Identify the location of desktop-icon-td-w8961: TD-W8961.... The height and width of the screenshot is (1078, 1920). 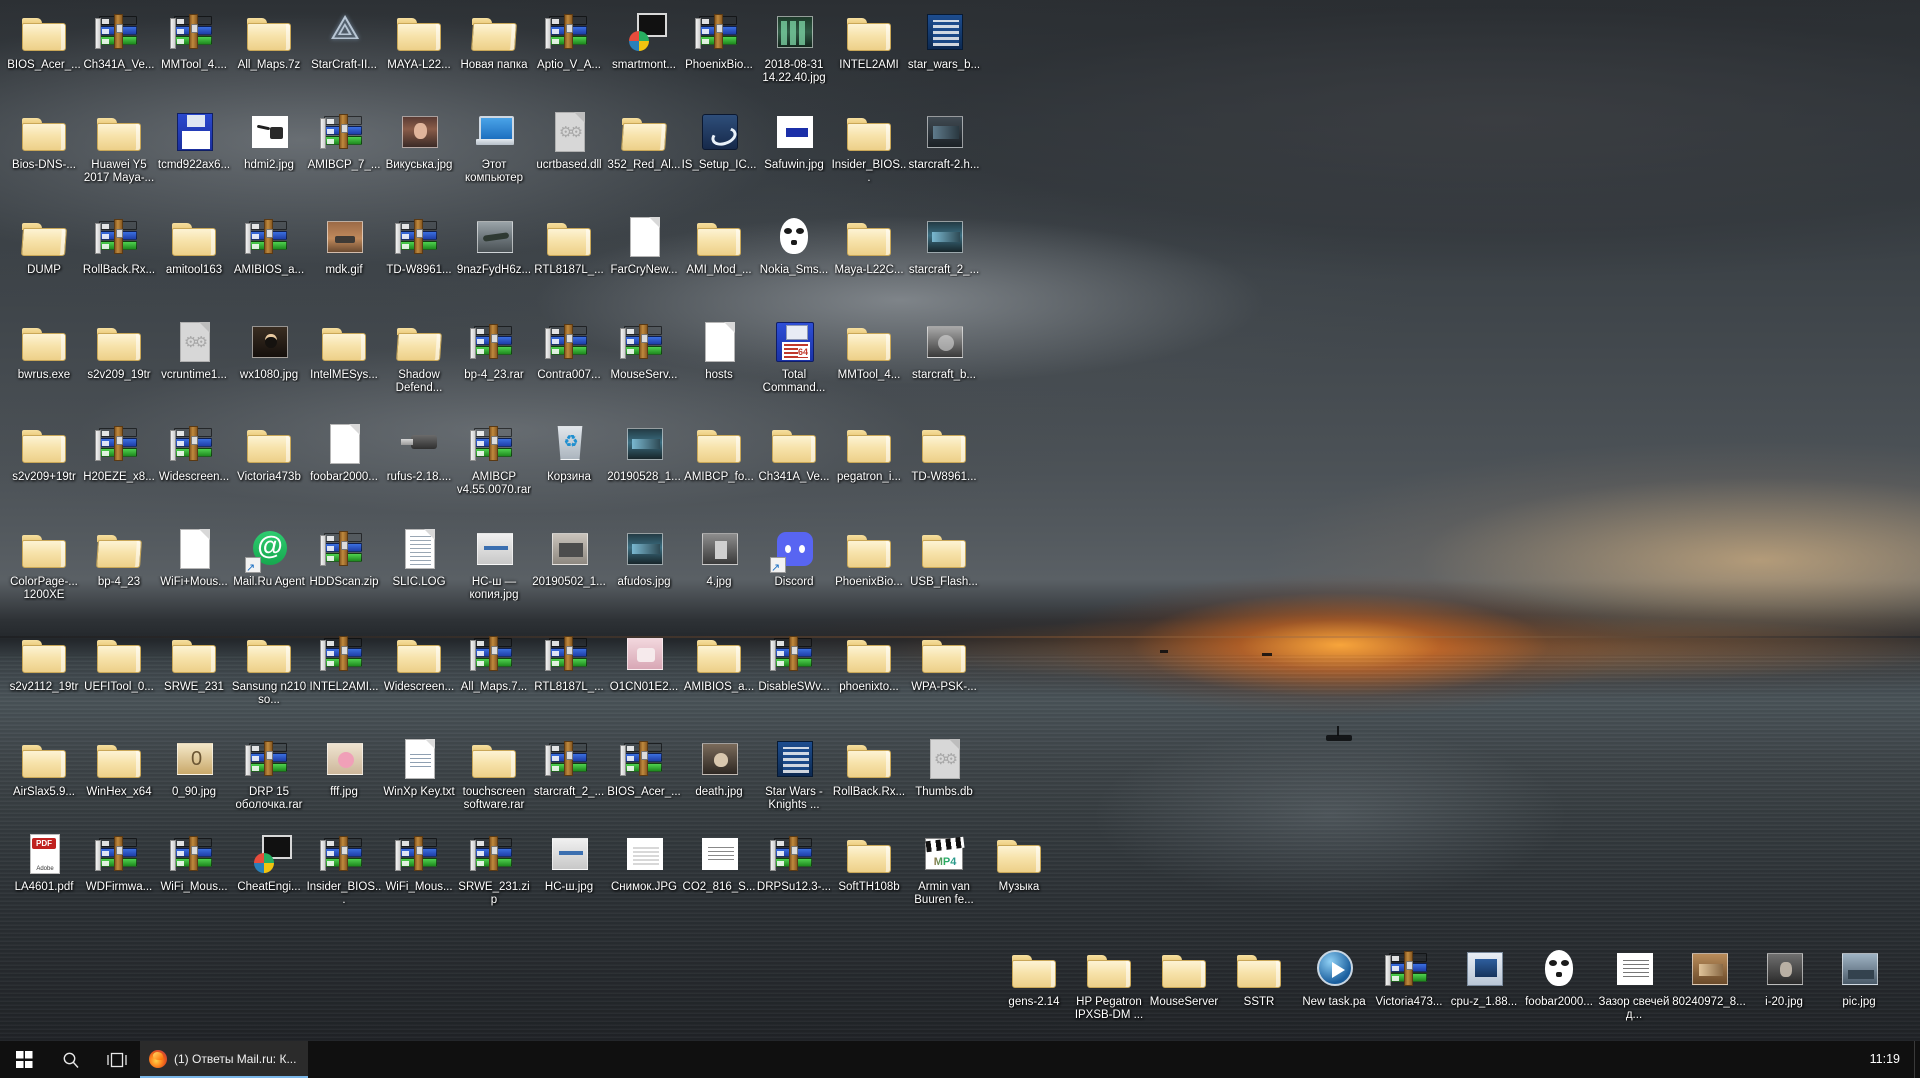
(419, 245).